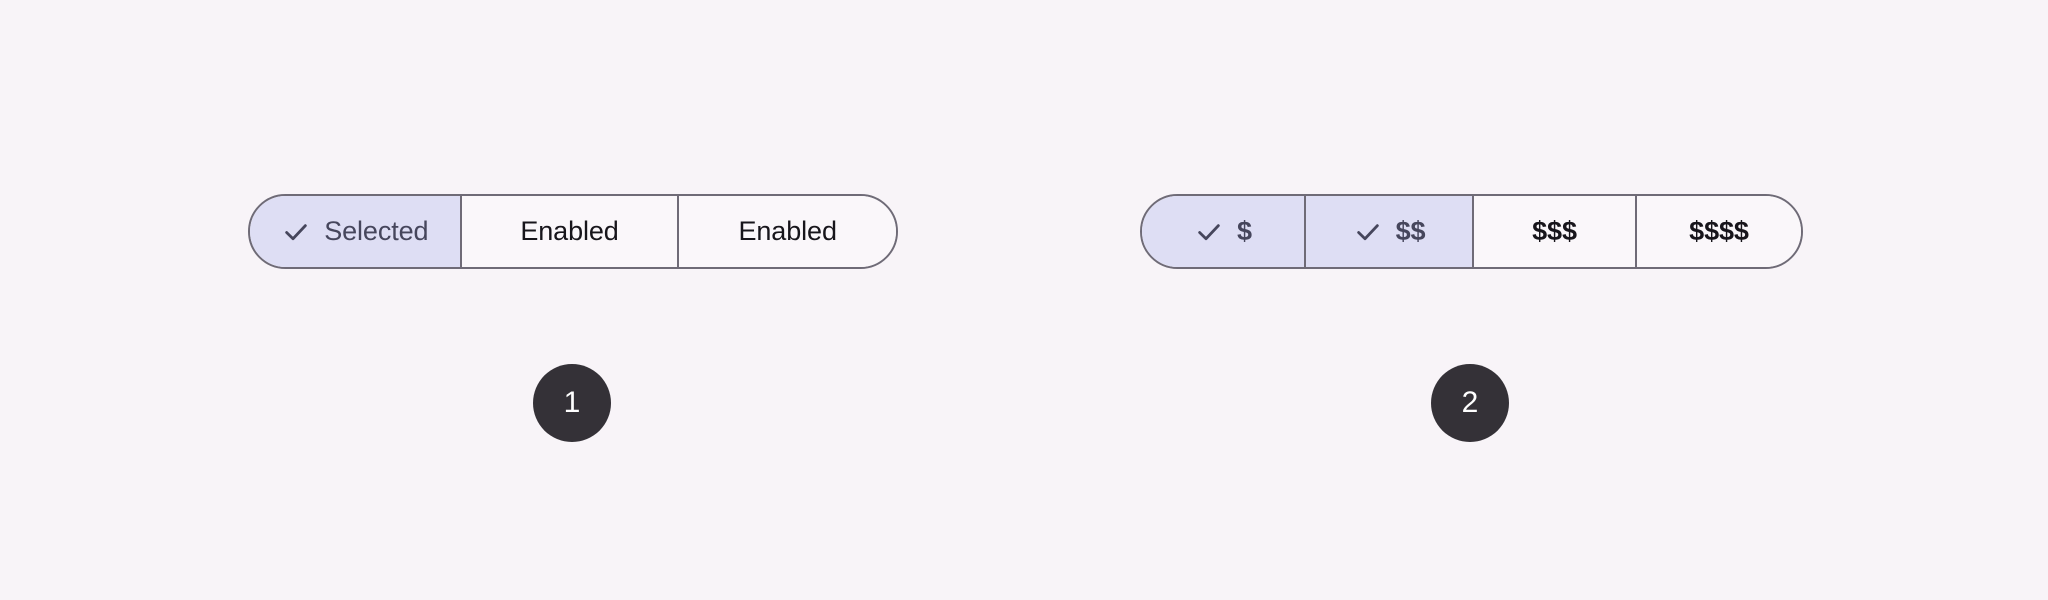 This screenshot has width=2048, height=600. I want to click on segment-label: $$$, so click(1554, 231).